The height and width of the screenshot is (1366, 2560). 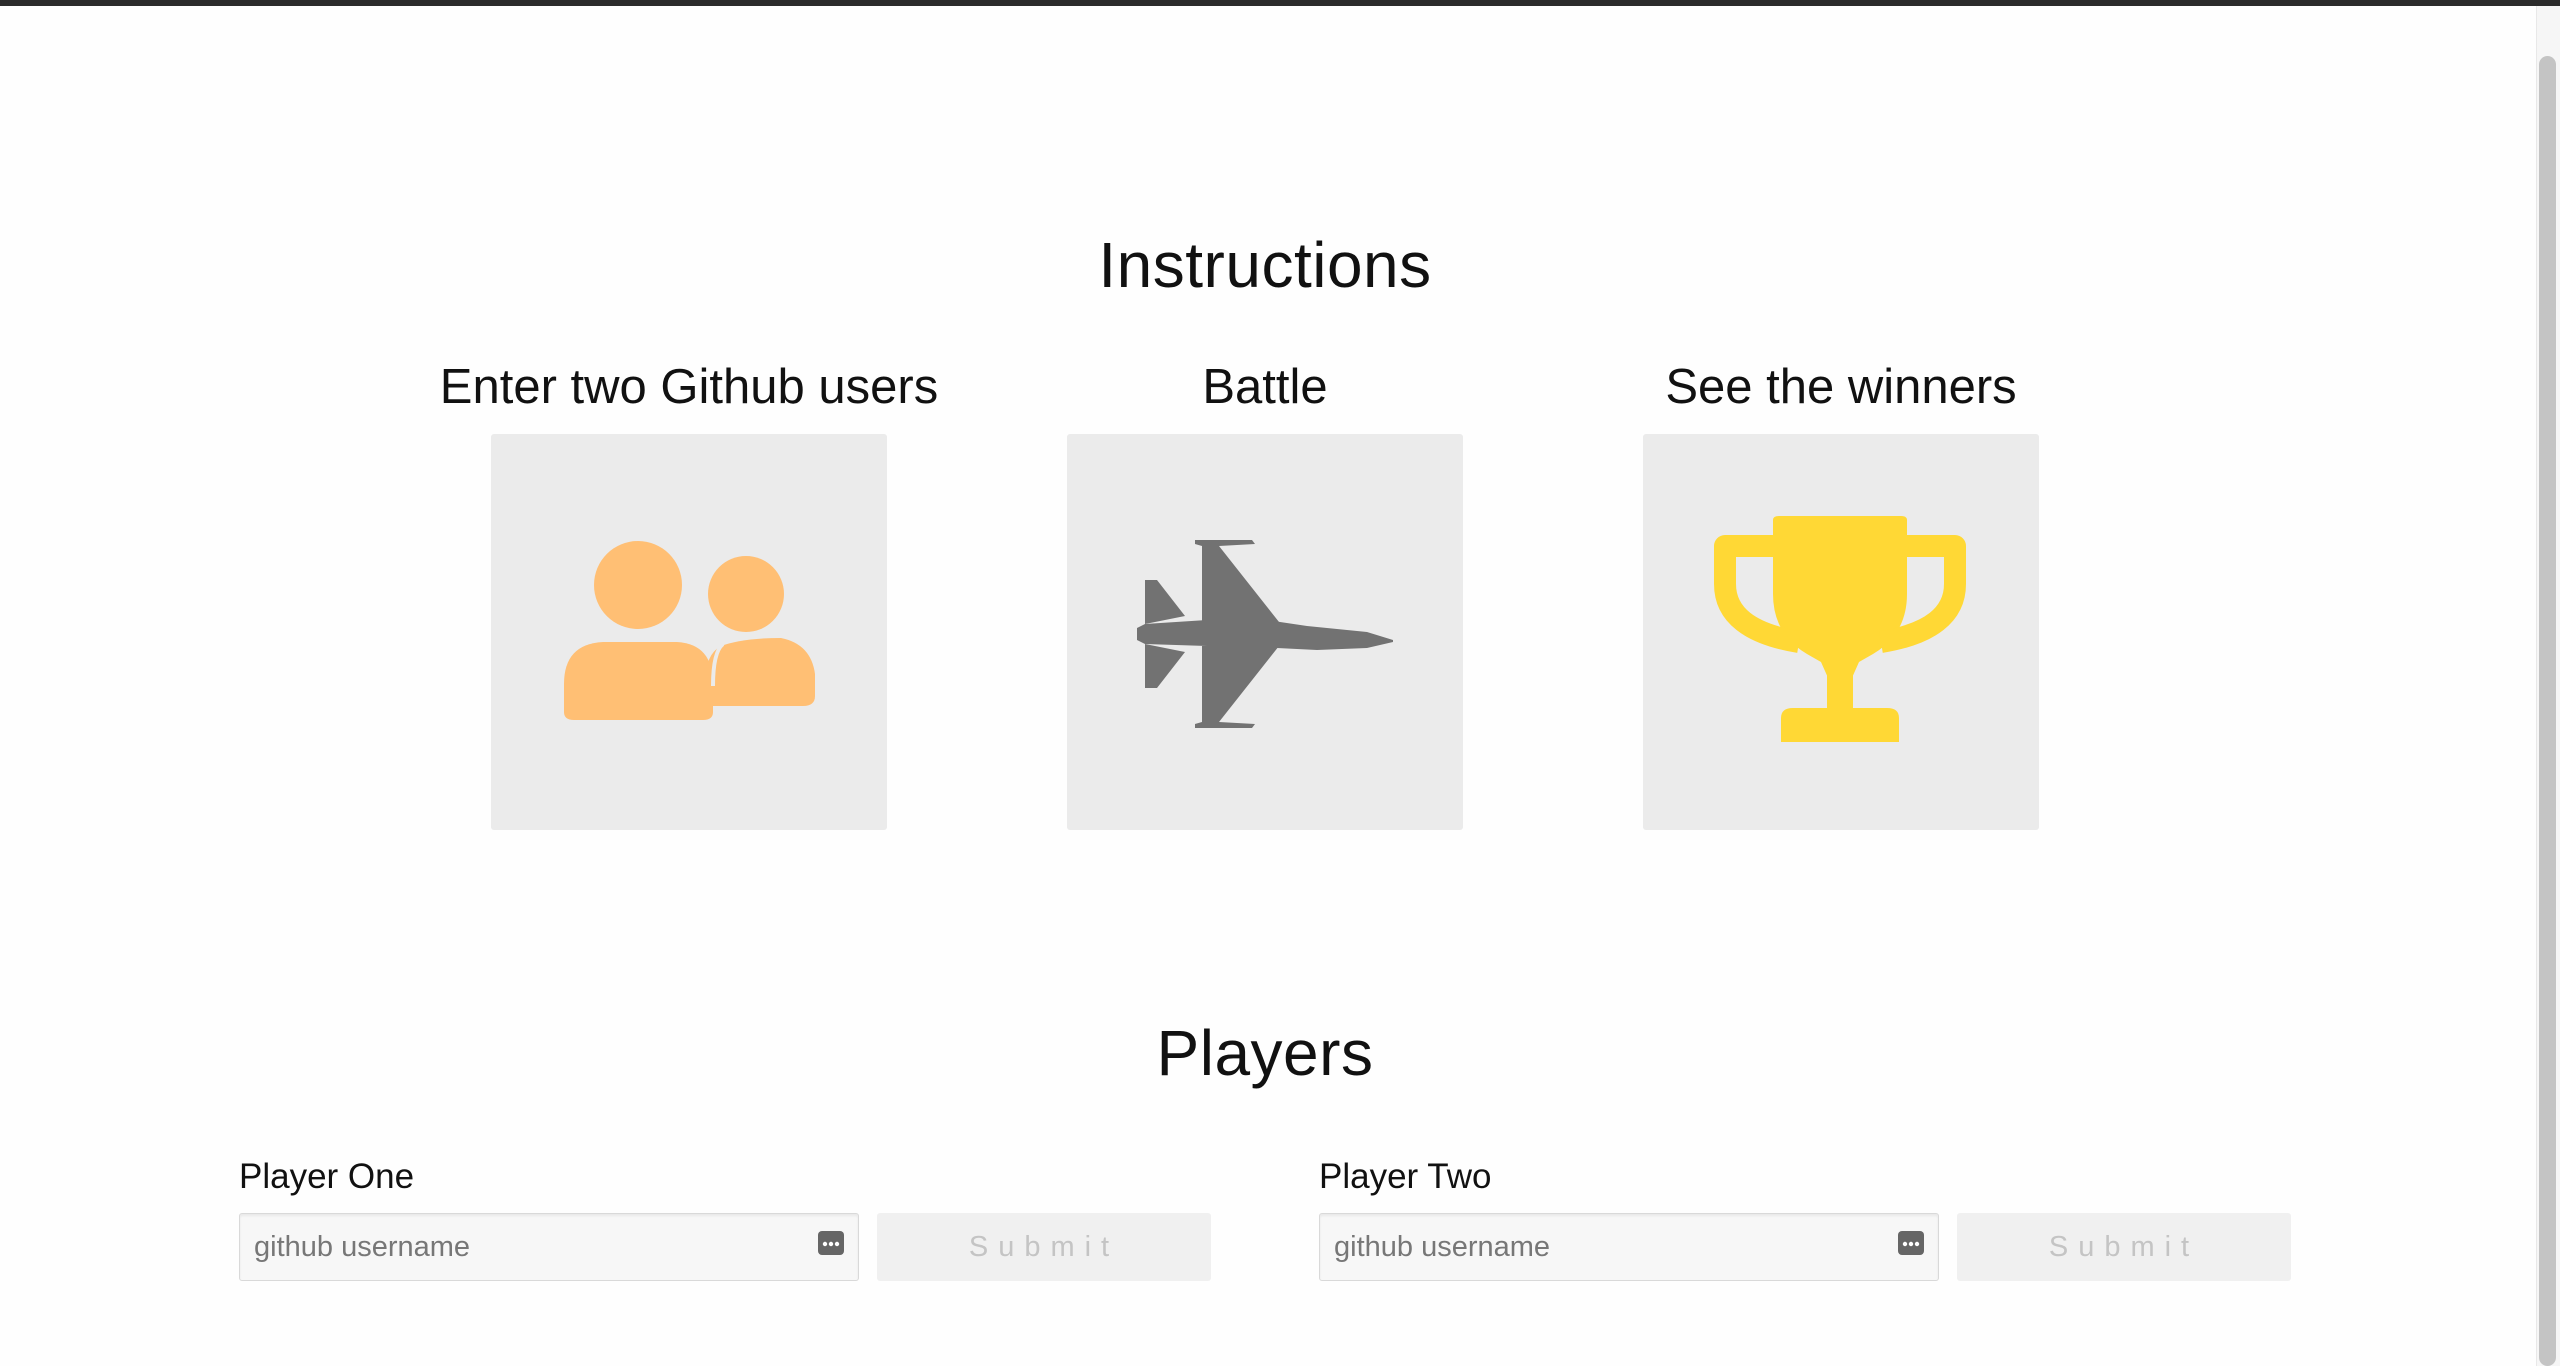 What do you see at coordinates (1265, 265) in the screenshot?
I see `instructions-title: Instructions` at bounding box center [1265, 265].